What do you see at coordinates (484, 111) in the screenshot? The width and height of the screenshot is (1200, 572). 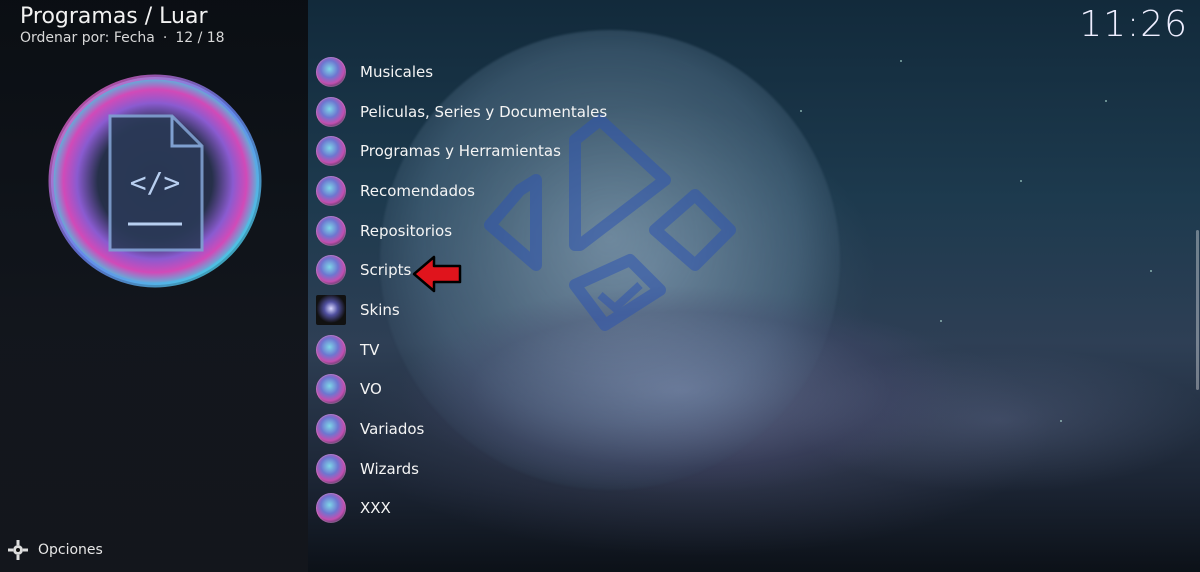 I see `list-item-label: Peliculas, Series y Documentales` at bounding box center [484, 111].